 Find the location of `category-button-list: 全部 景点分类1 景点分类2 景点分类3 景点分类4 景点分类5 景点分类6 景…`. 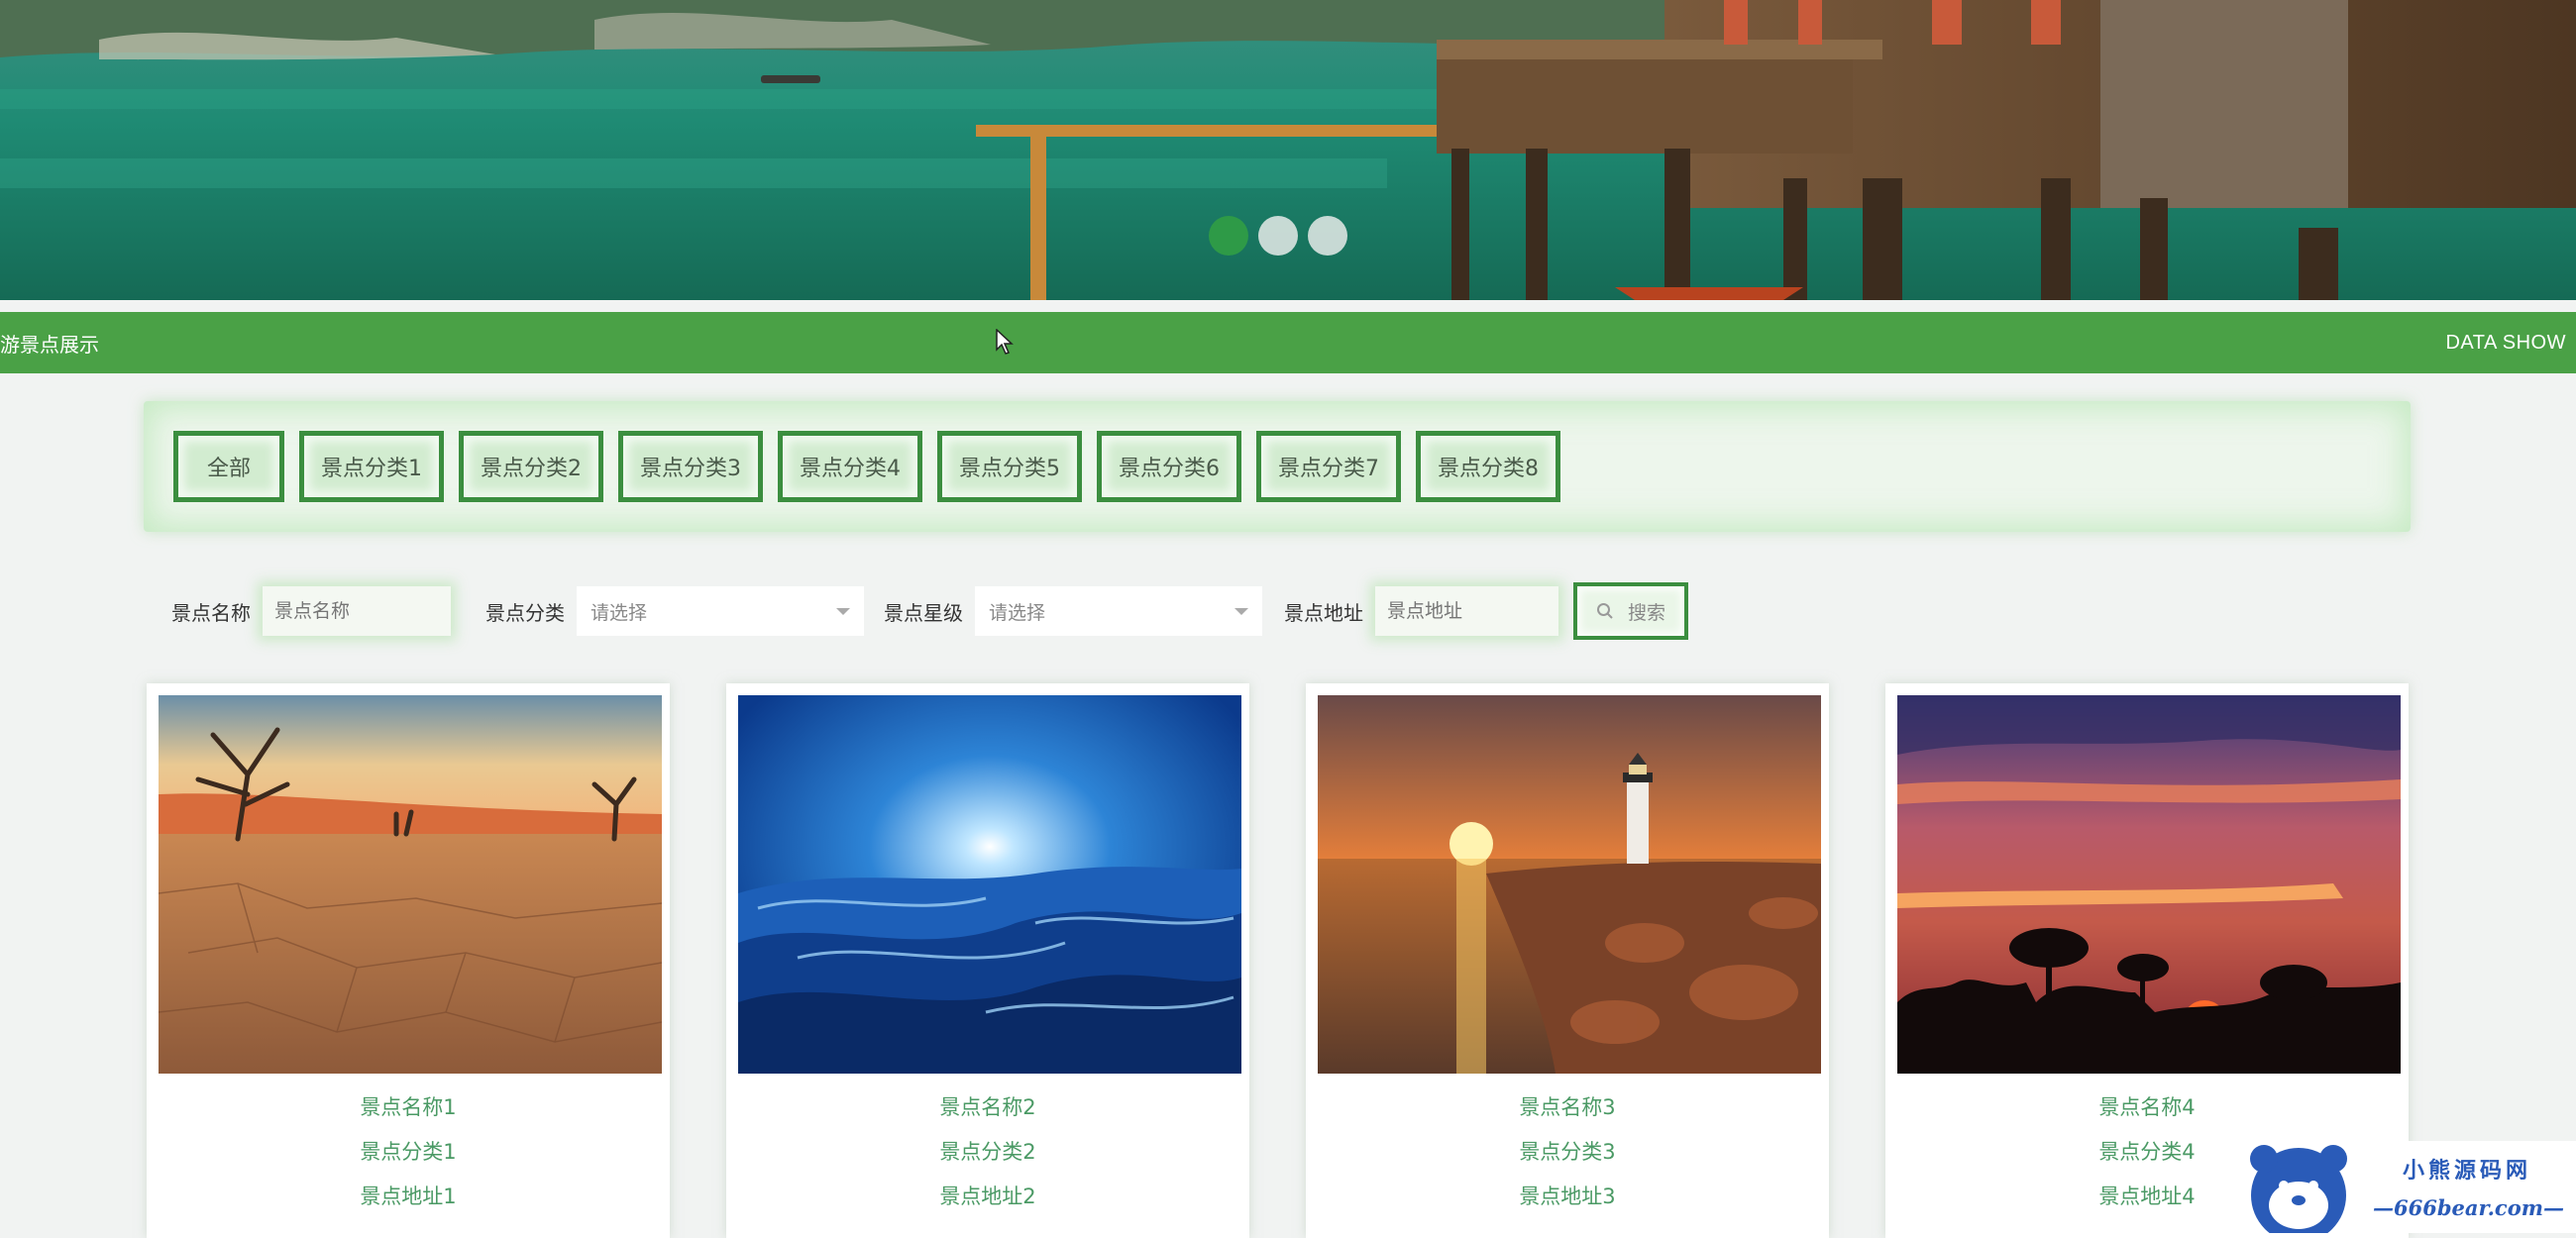

category-button-list: 全部 景点分类1 景点分类2 景点分类3 景点分类4 景点分类5 景点分类6 景… is located at coordinates (866, 466).